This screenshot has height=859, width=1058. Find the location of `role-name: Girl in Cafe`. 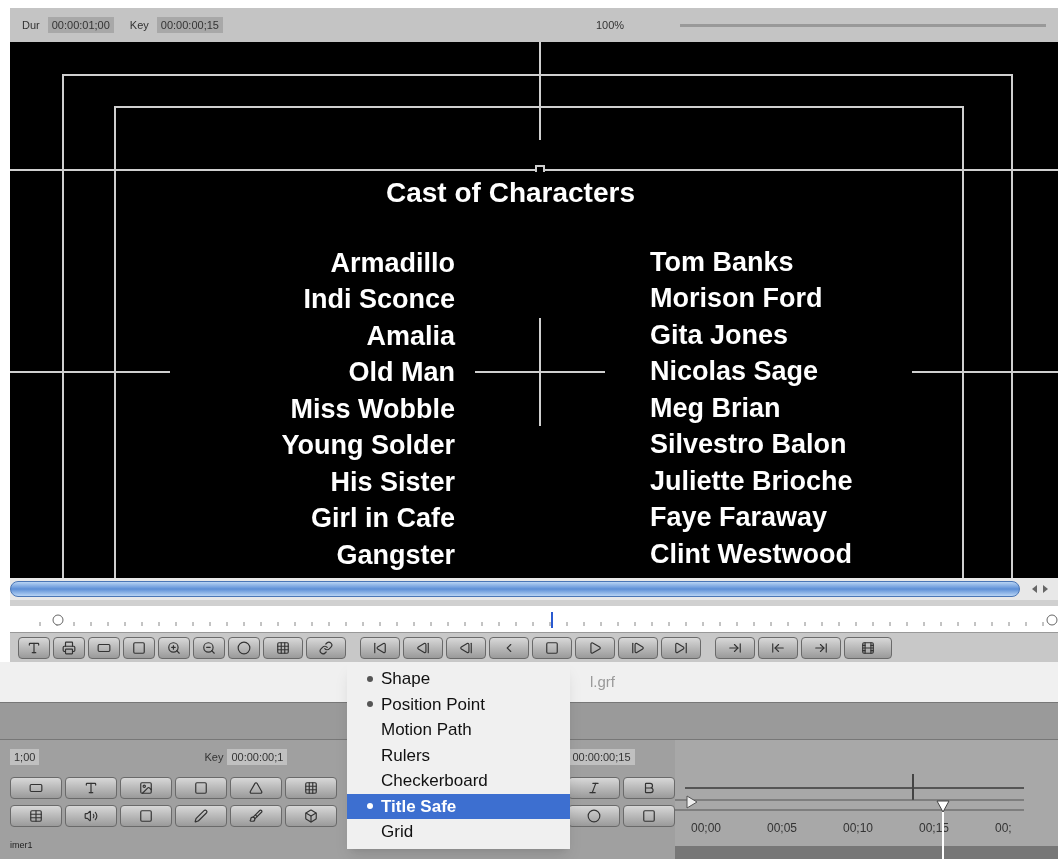

role-name: Girl in Cafe is located at coordinates (382, 519).